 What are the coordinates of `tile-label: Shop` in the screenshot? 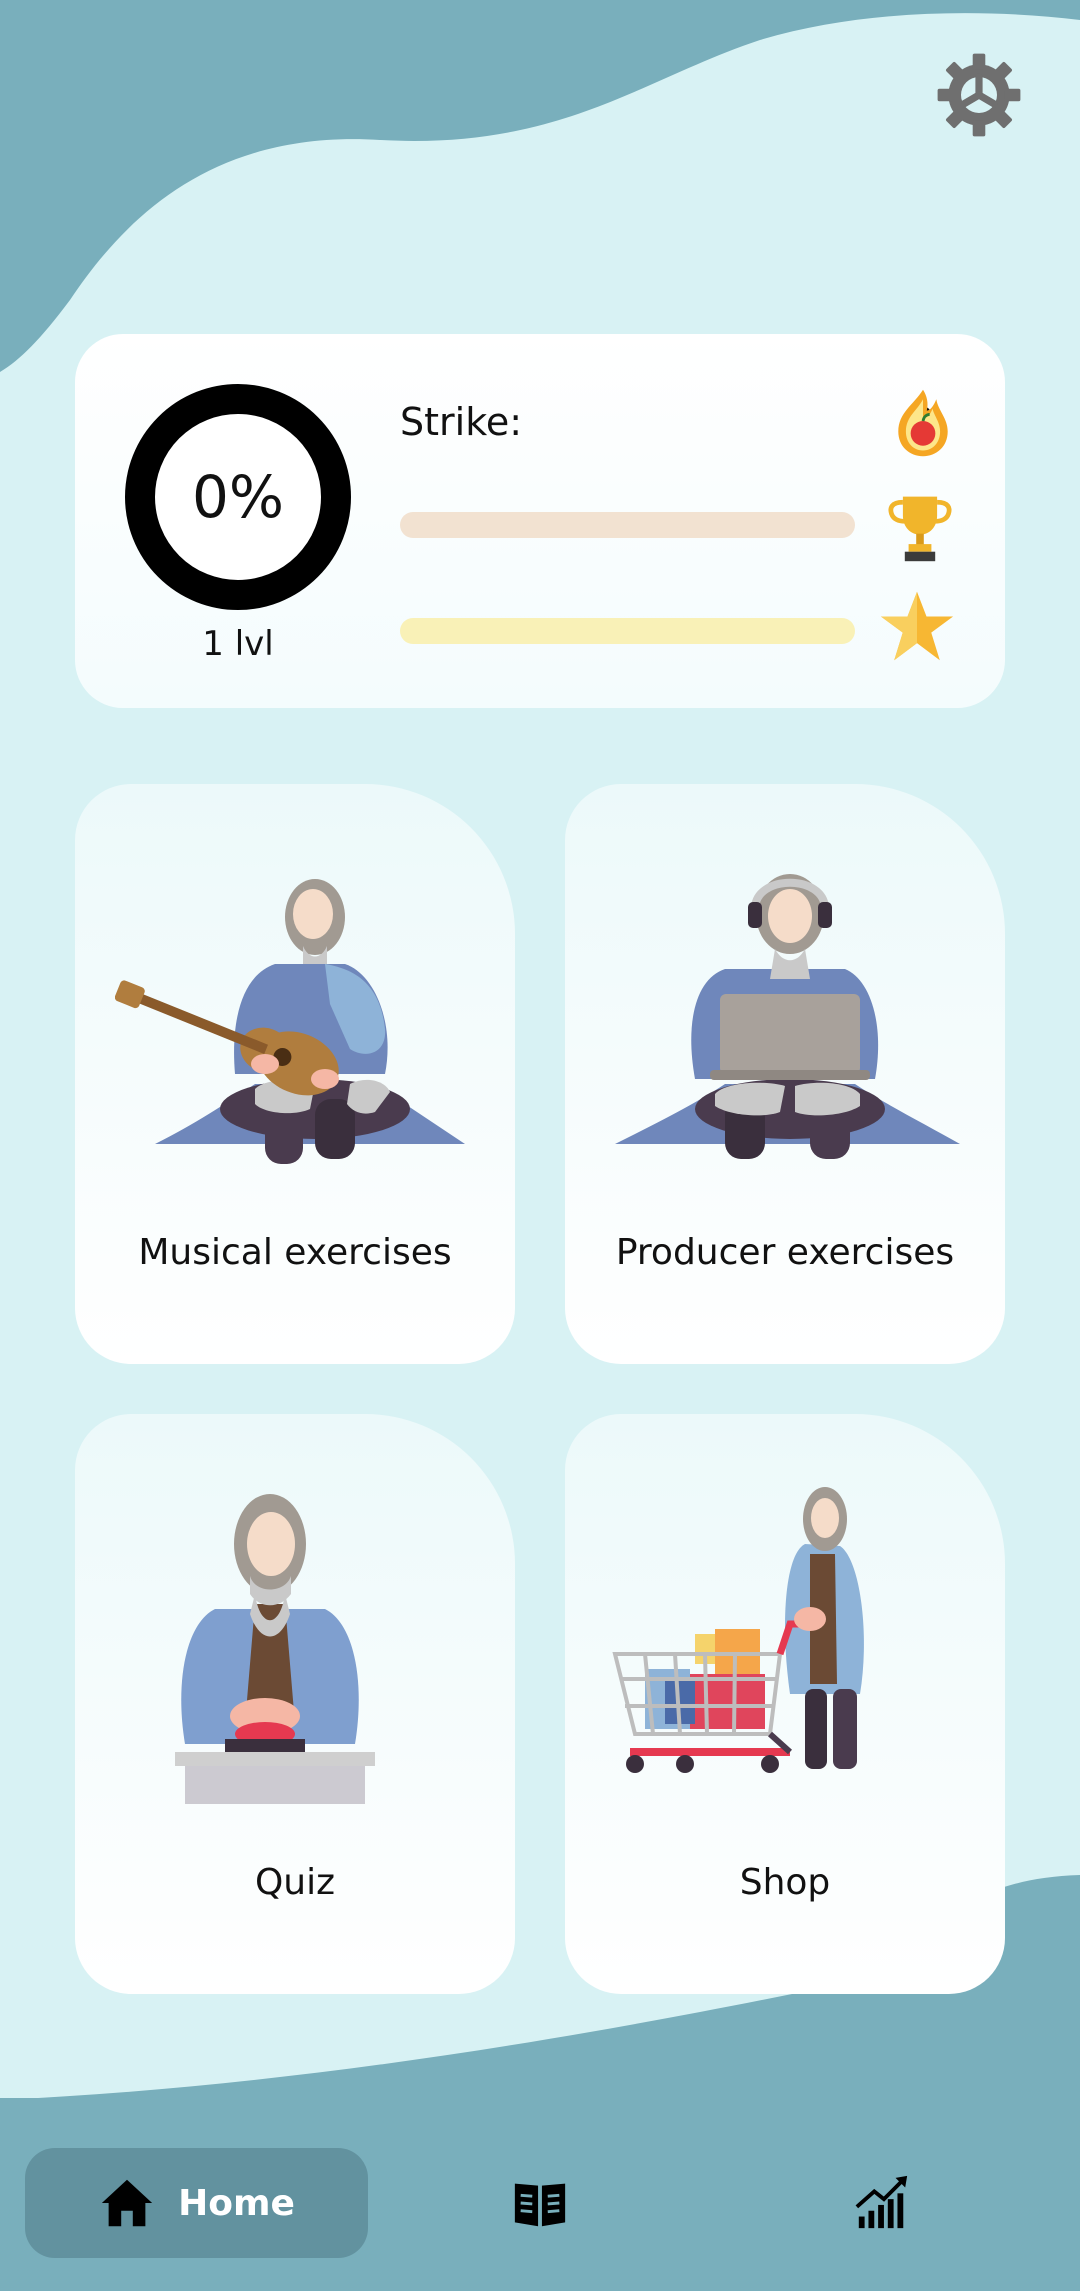 It's located at (785, 1882).